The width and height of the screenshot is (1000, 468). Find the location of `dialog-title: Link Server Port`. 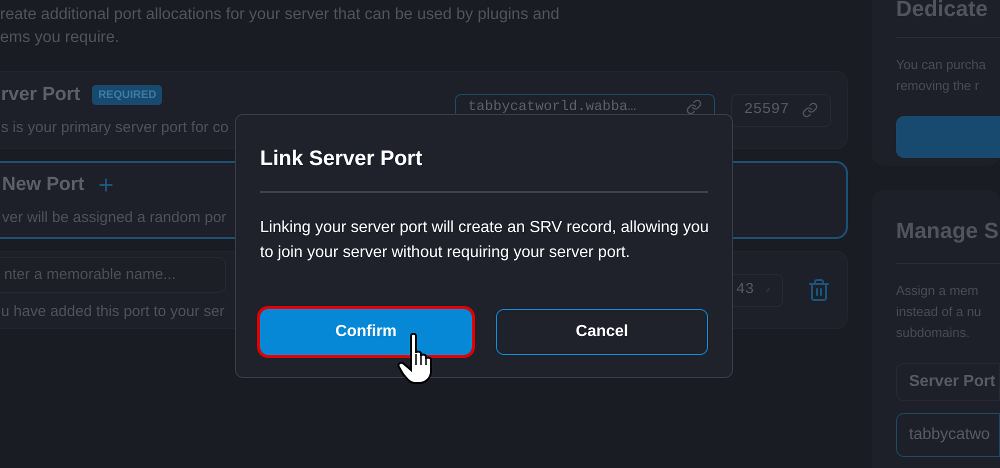

dialog-title: Link Server Port is located at coordinates (342, 159).